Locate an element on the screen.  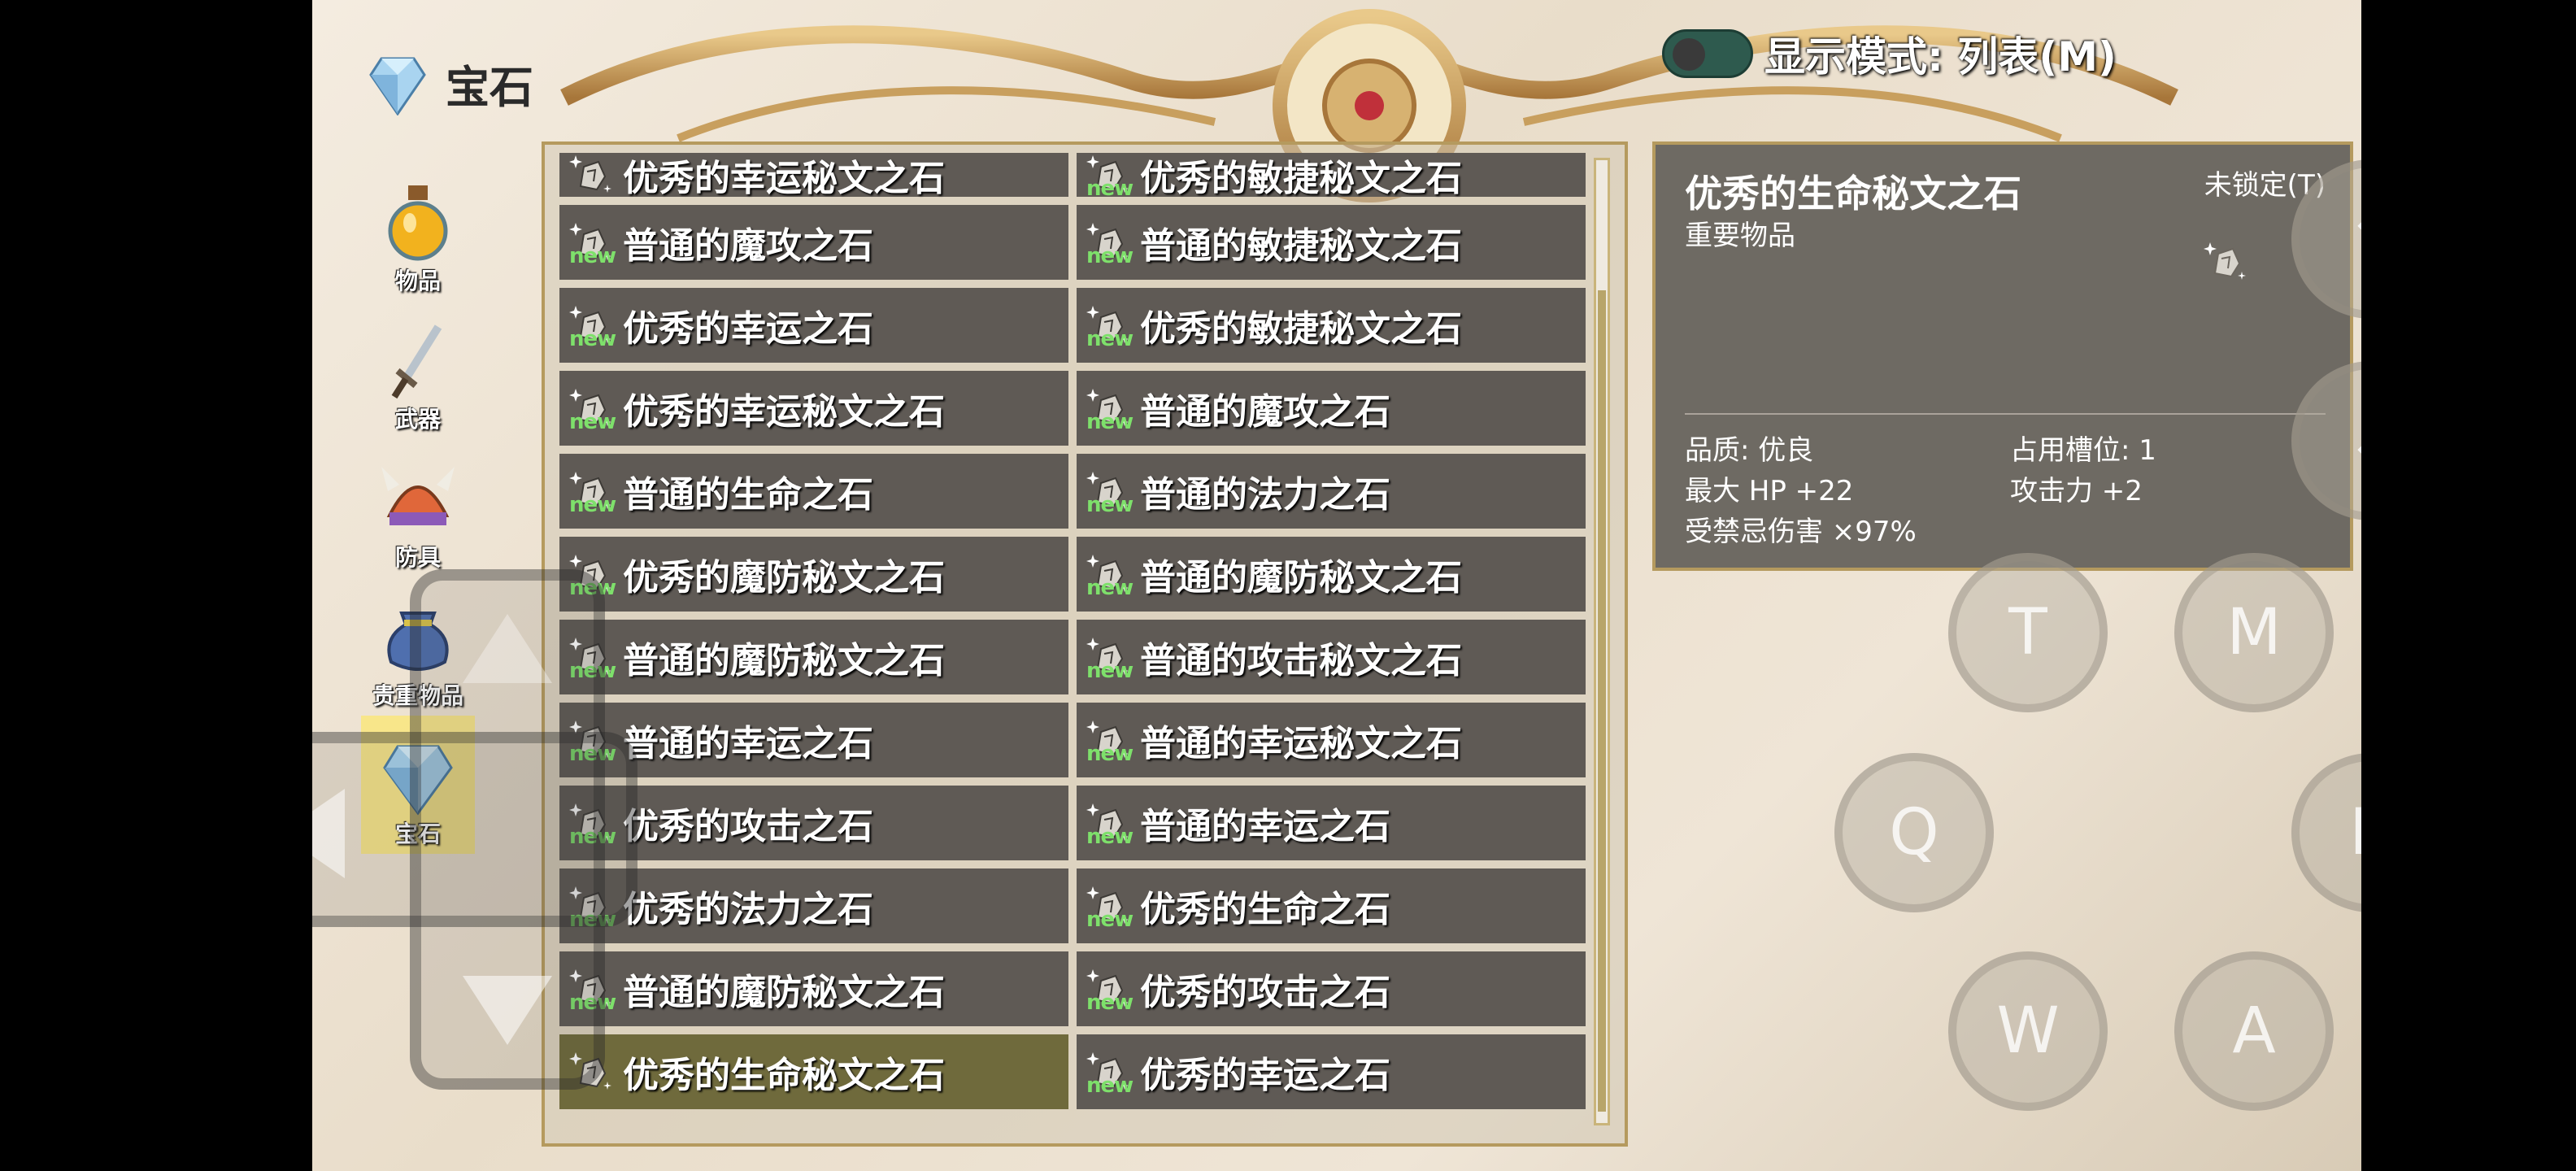
dpad-up-arrow-icon is located at coordinates (508, 646).